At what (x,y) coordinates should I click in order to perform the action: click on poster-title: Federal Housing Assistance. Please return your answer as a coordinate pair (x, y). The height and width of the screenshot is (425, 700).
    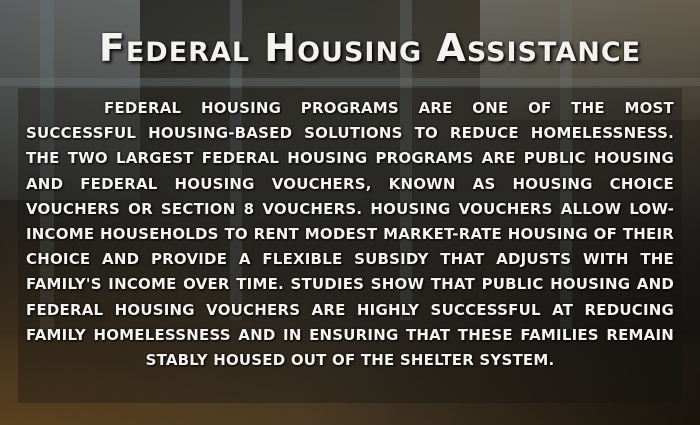
    Looking at the image, I should click on (370, 48).